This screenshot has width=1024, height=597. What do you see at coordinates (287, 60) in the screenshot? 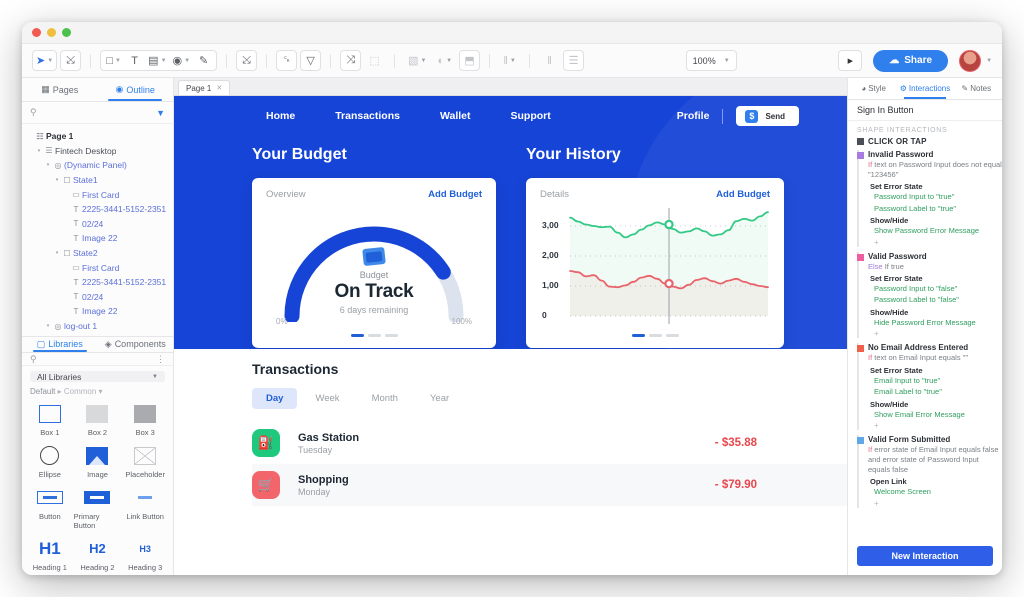
I see `align-tool: ␍` at bounding box center [287, 60].